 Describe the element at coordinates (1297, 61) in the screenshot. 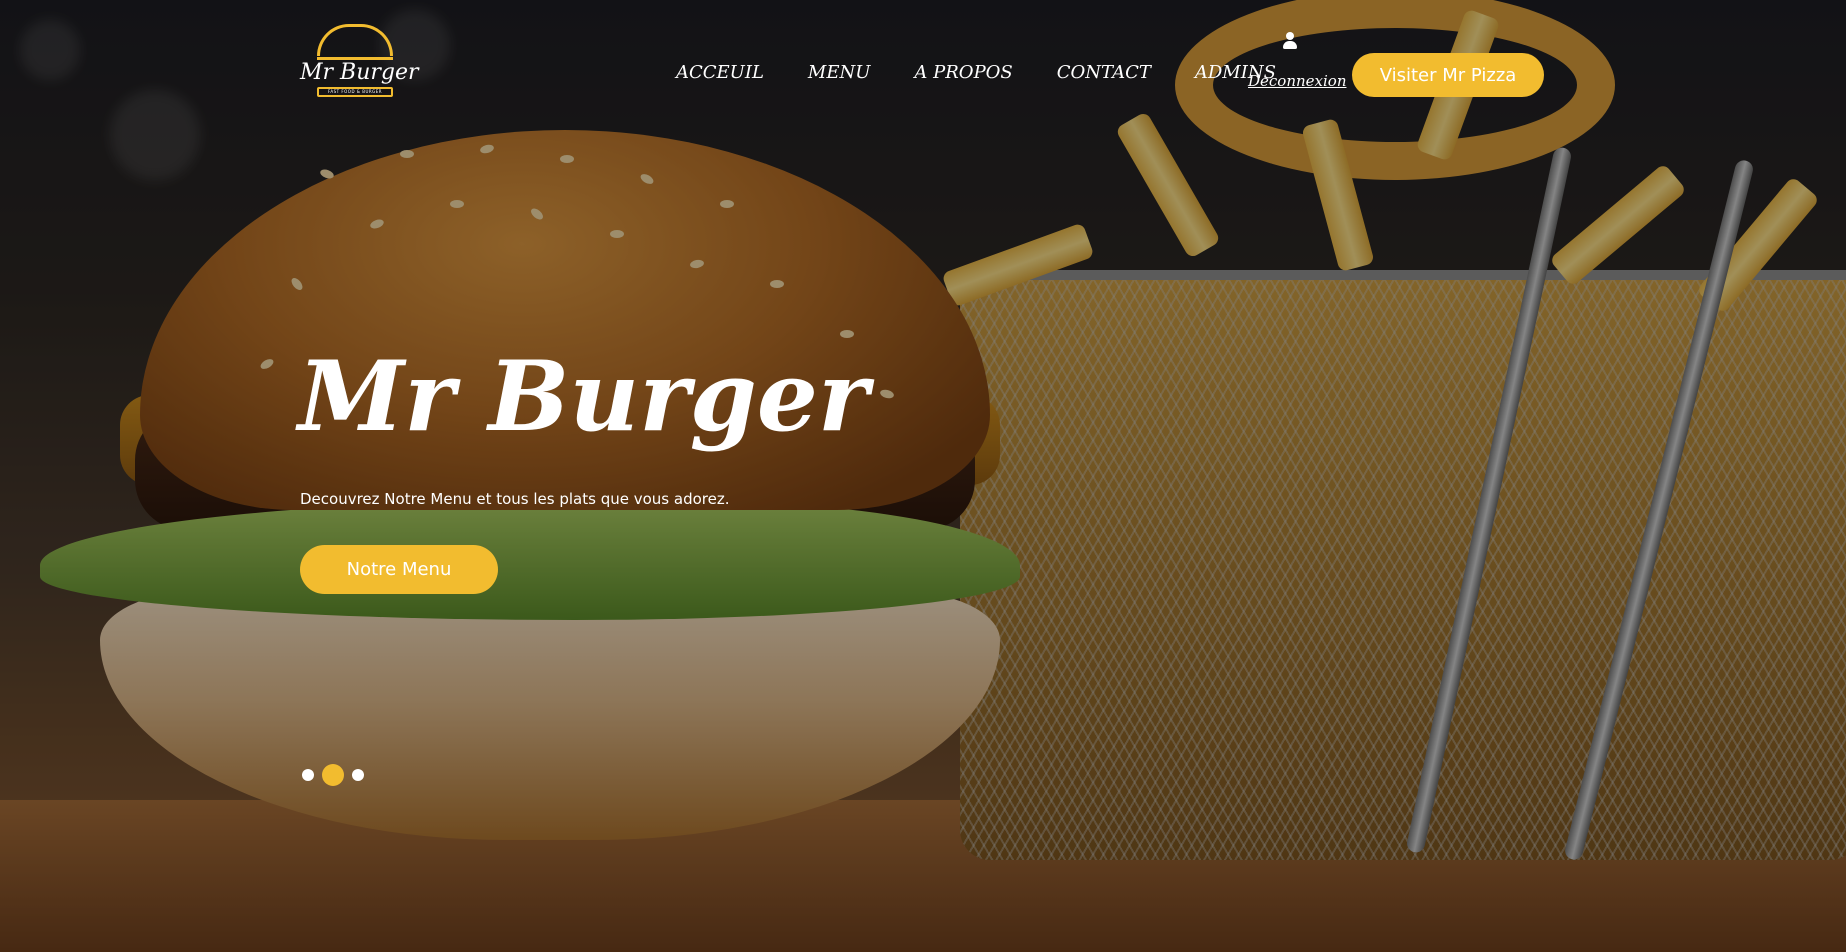

I see `user-menu: Deconnexion` at that location.